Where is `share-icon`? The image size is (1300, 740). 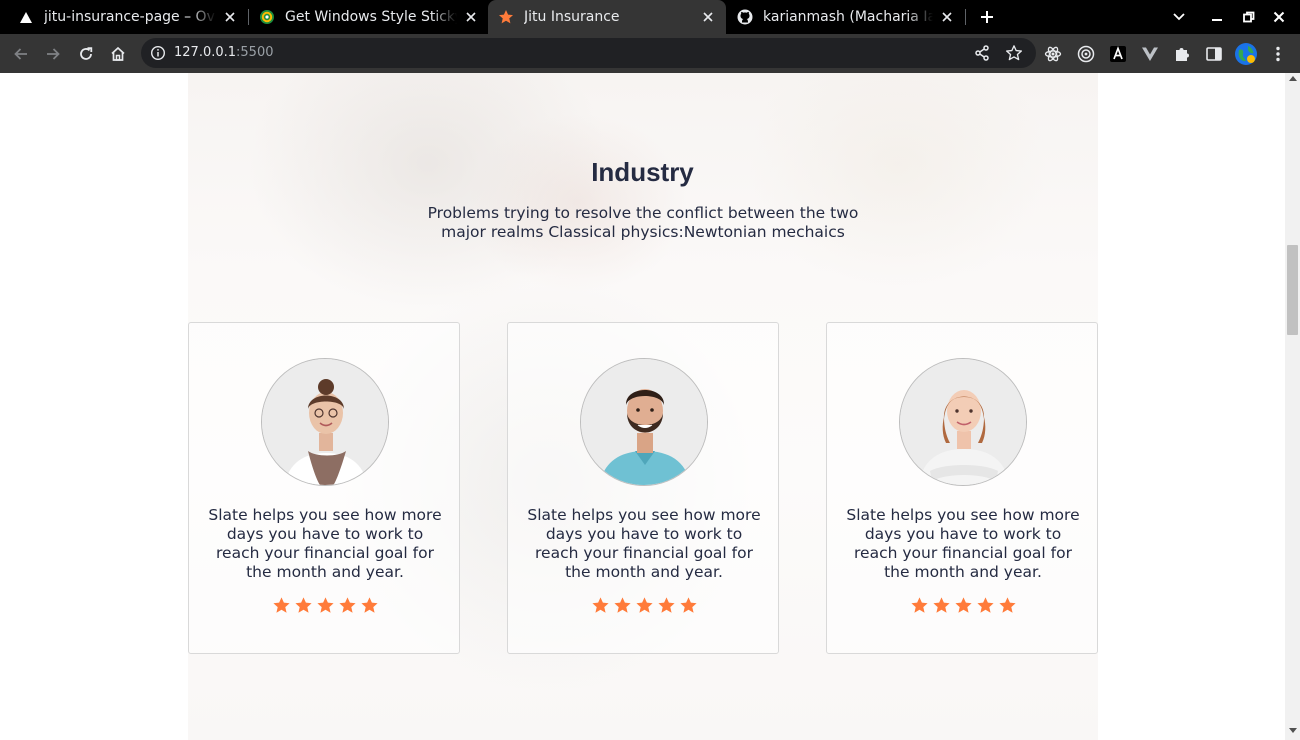 share-icon is located at coordinates (982, 53).